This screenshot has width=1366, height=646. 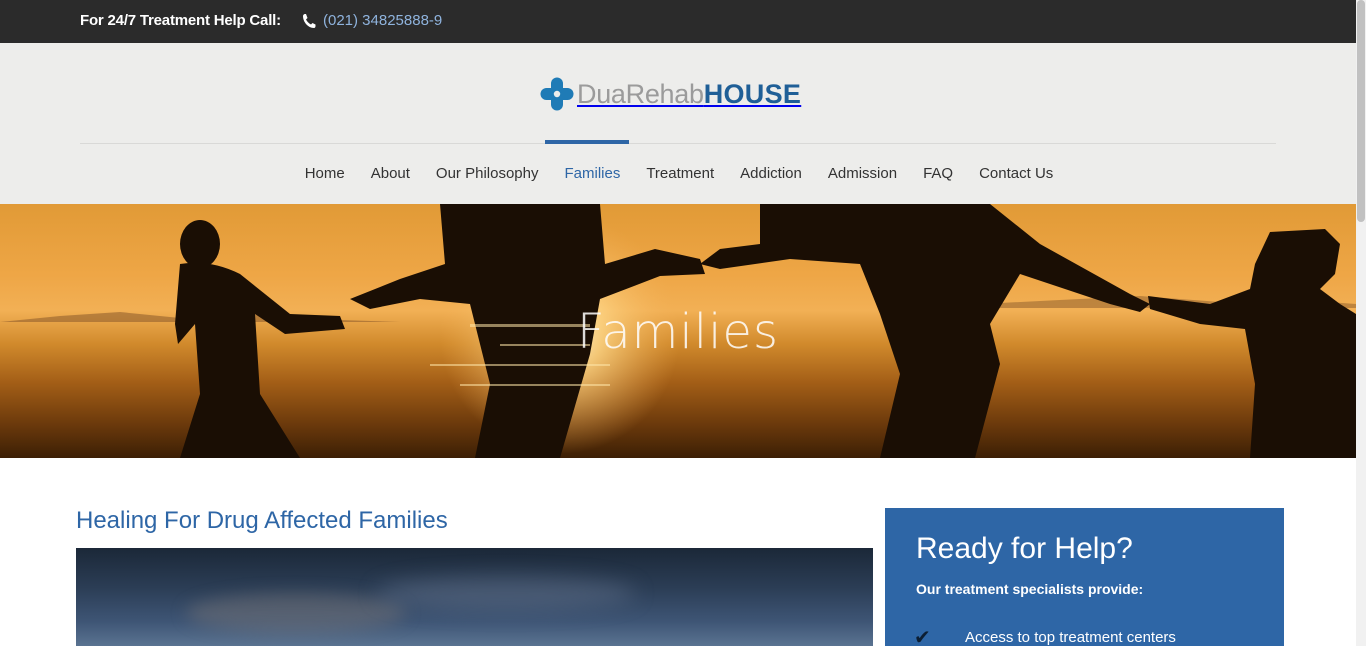 What do you see at coordinates (262, 520) in the screenshot?
I see `page-heading: Healing For Drug Affected Families` at bounding box center [262, 520].